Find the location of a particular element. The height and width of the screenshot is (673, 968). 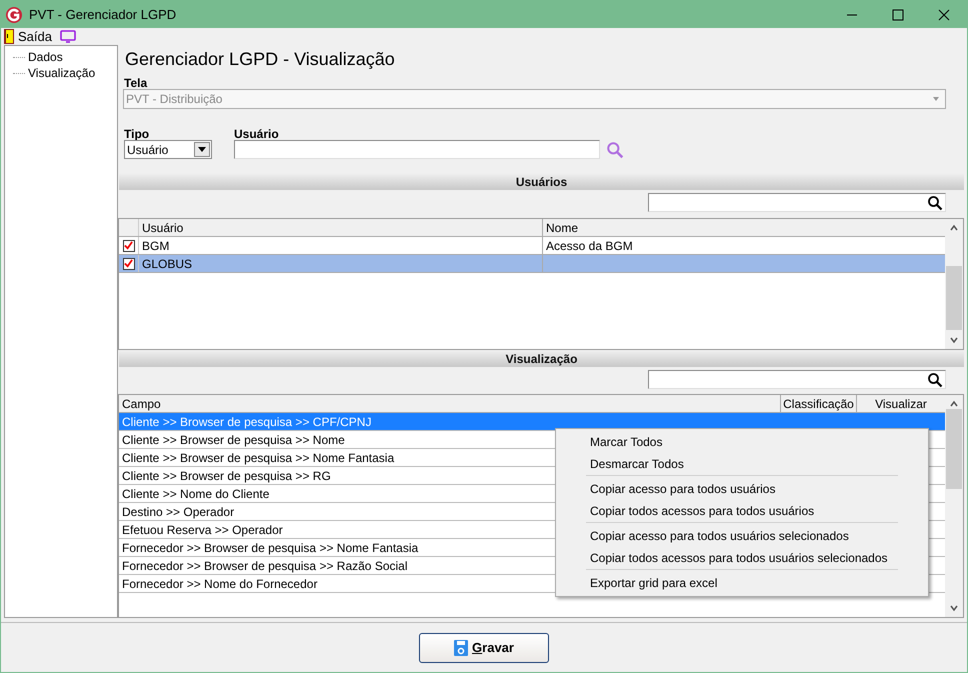

column-header: Usuário is located at coordinates (341, 227).